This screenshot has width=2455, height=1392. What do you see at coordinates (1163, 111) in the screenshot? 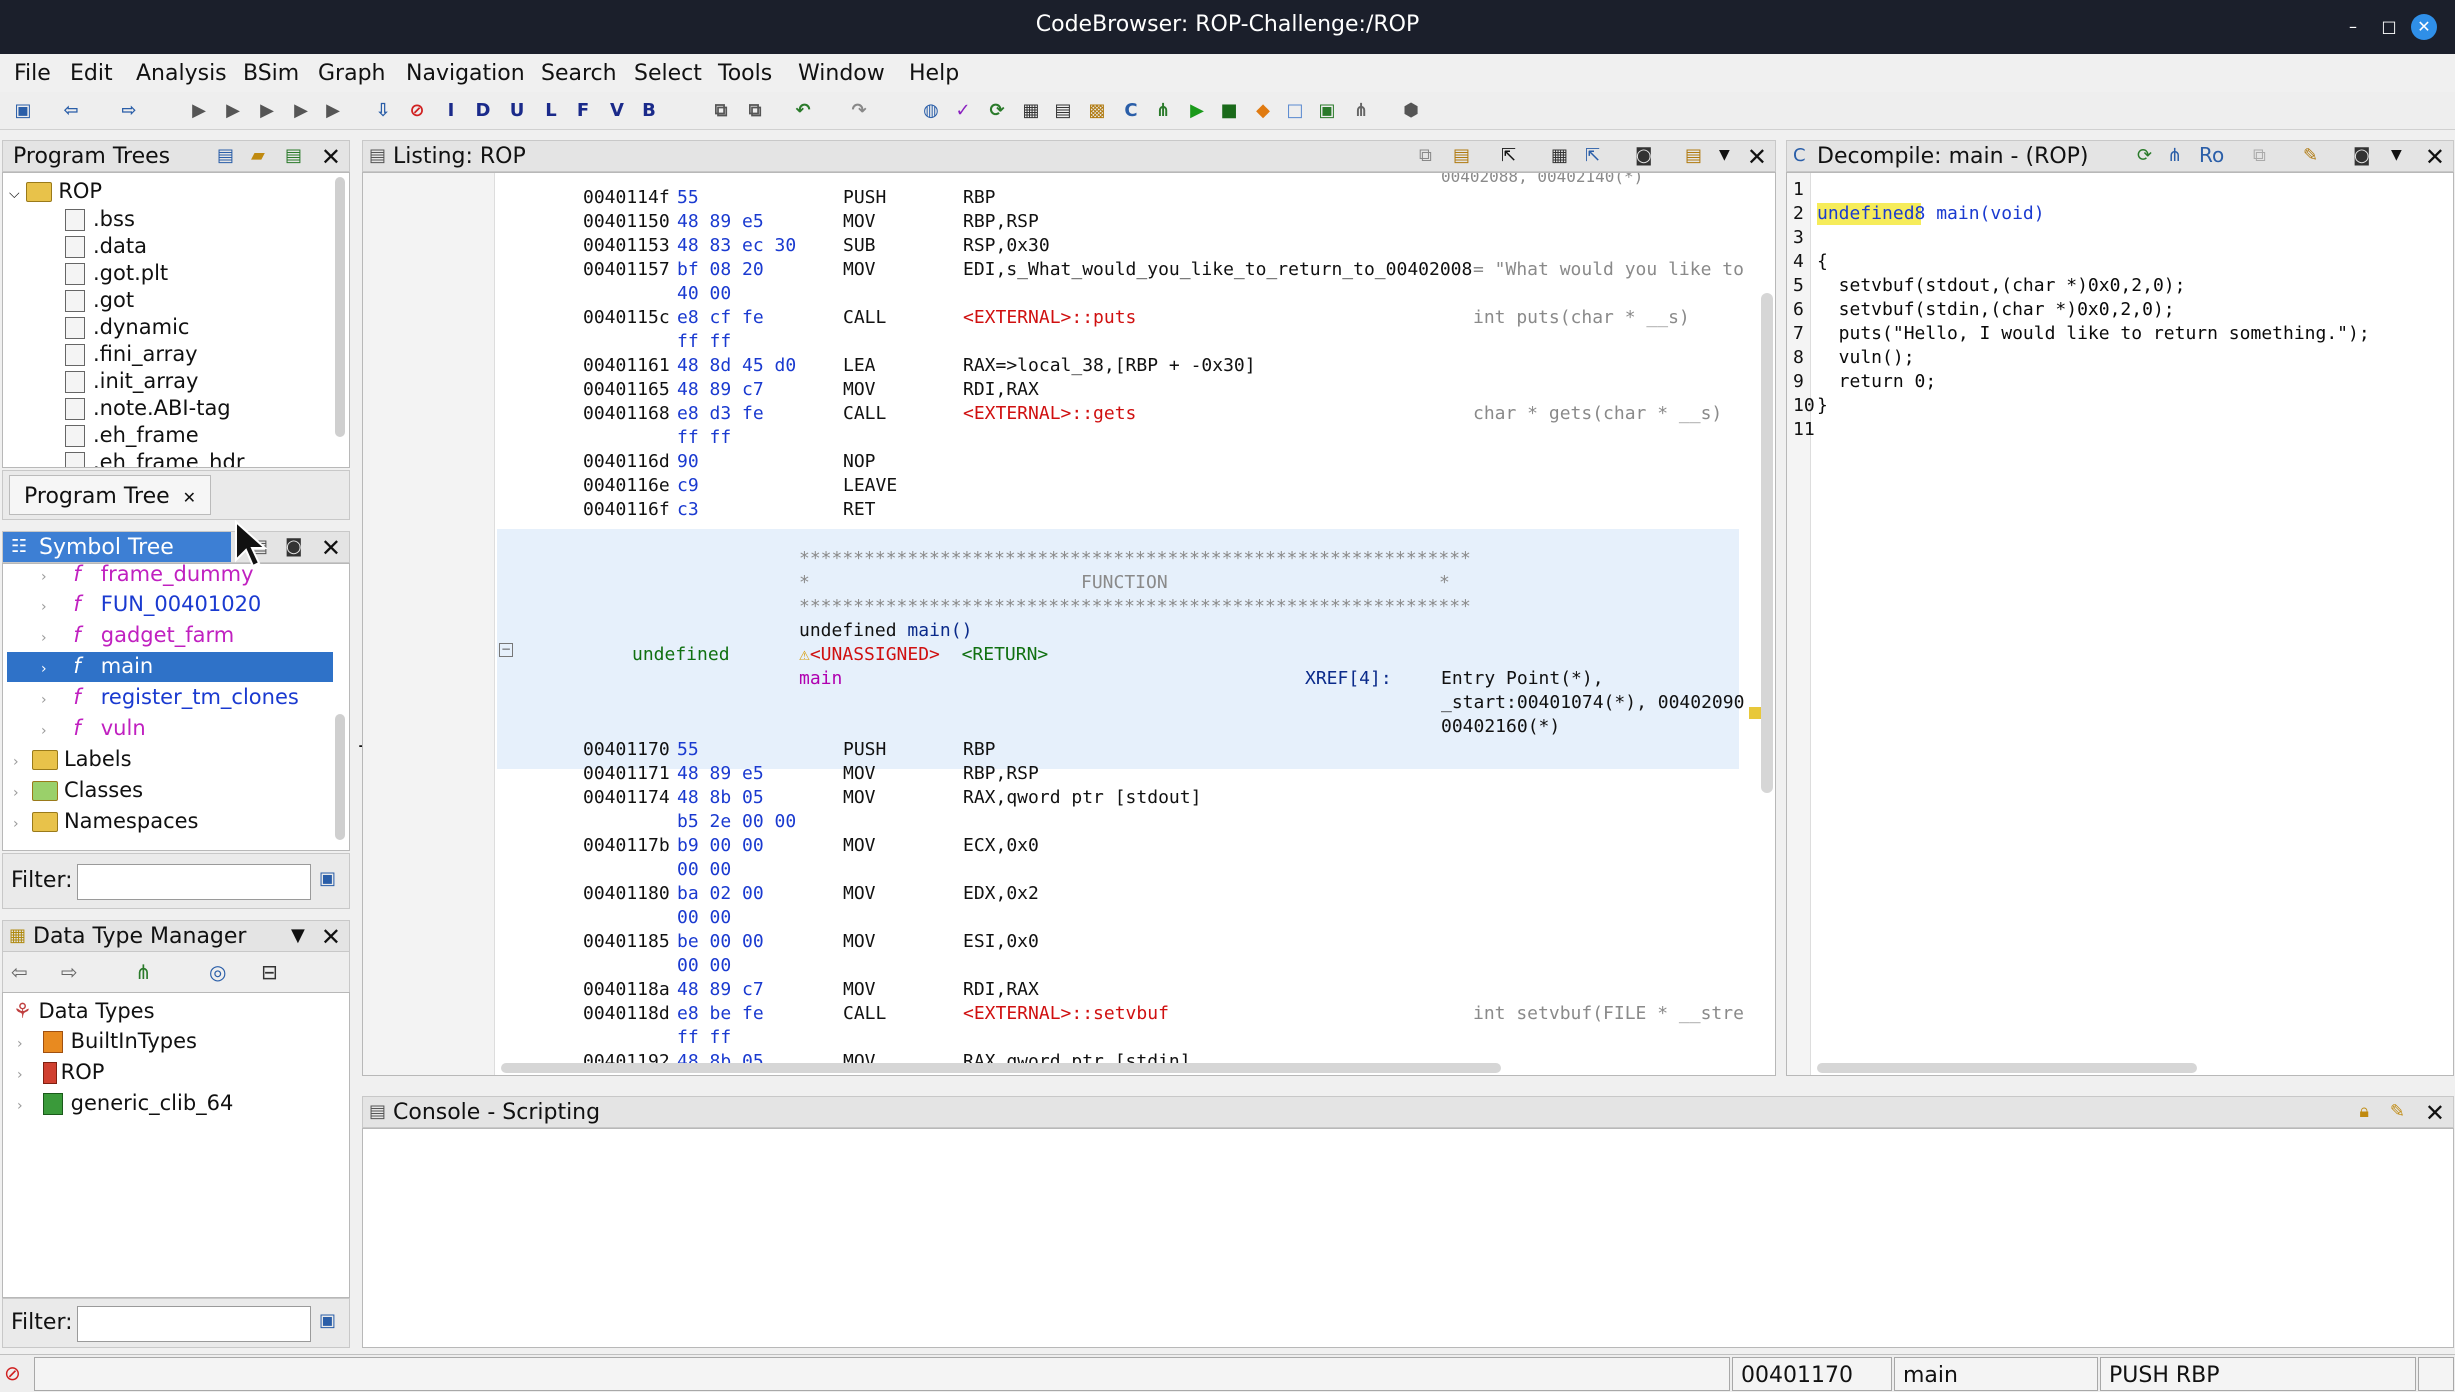
I see `graph-icon: ⋔` at bounding box center [1163, 111].